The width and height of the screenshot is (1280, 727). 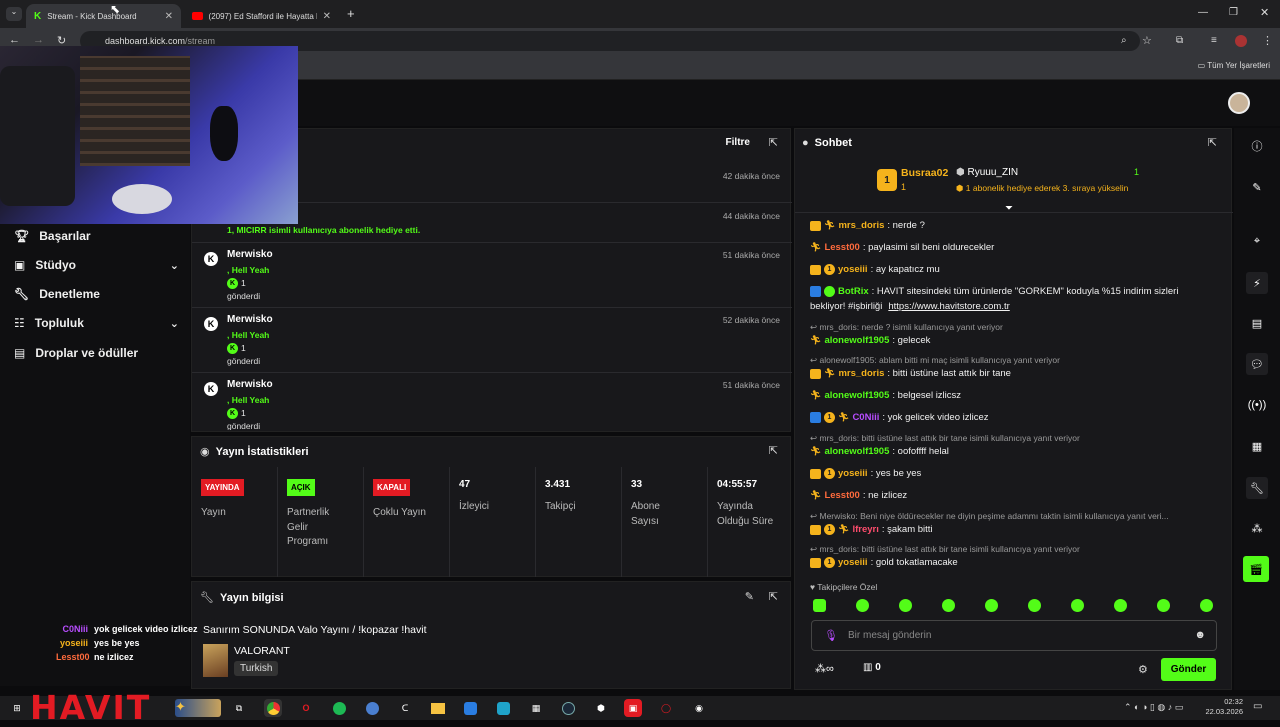 What do you see at coordinates (924, 173) in the screenshot?
I see `leaderboard-first-user: Busraa02` at bounding box center [924, 173].